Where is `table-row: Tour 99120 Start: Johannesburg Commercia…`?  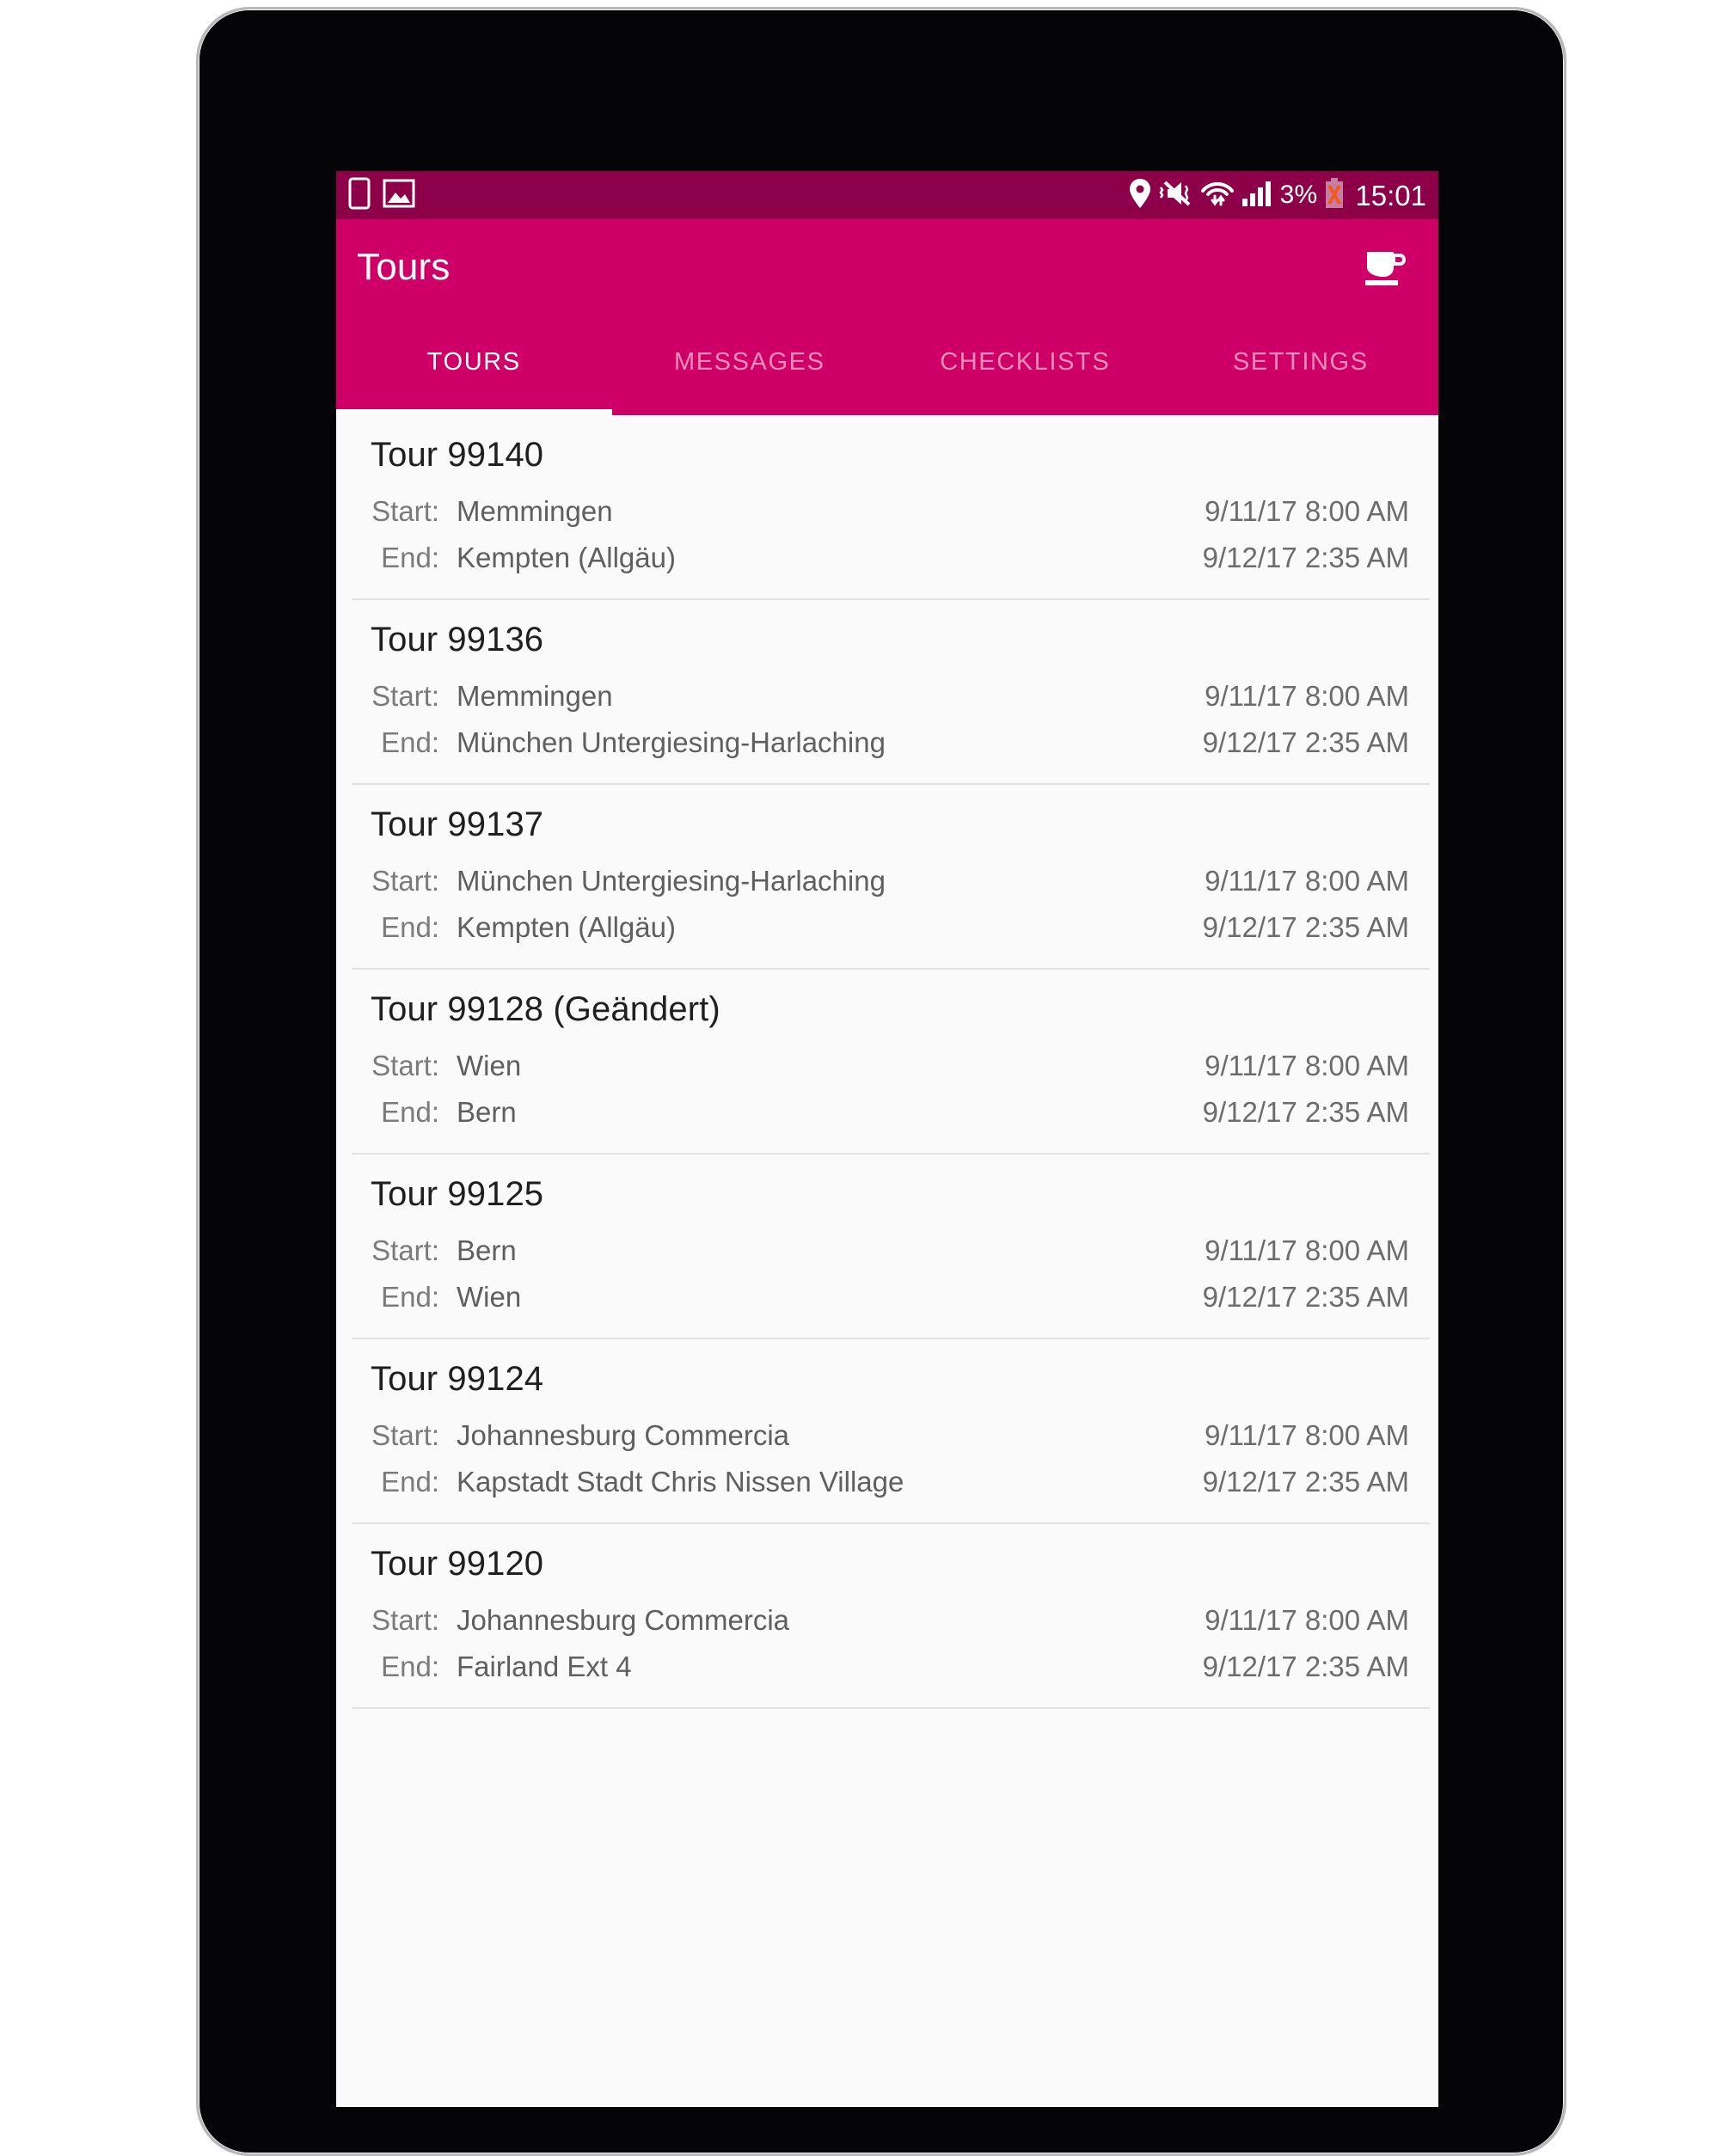 table-row: Tour 99120 Start: Johannesburg Commercia… is located at coordinates (887, 1616).